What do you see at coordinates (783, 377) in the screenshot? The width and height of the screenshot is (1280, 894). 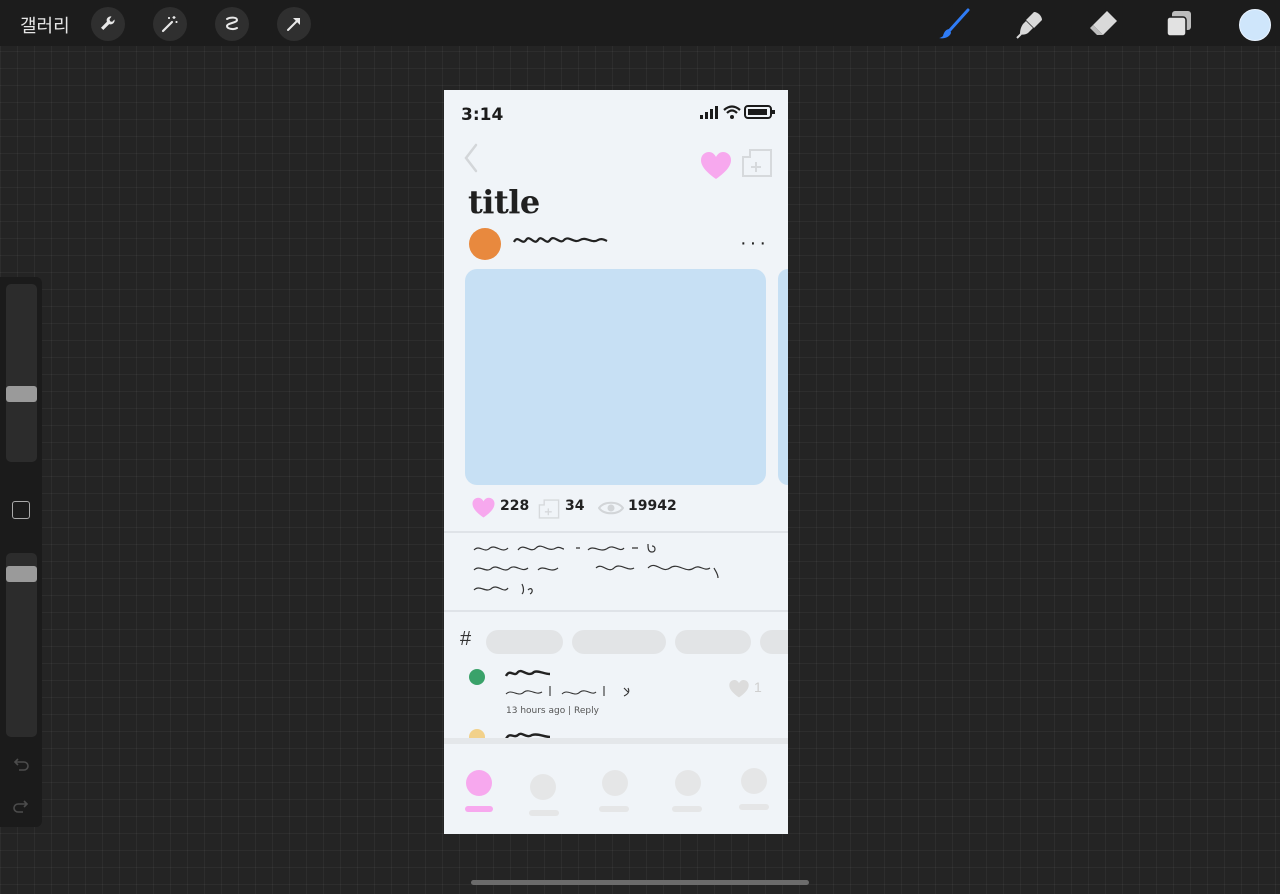 I see `post-image-next` at bounding box center [783, 377].